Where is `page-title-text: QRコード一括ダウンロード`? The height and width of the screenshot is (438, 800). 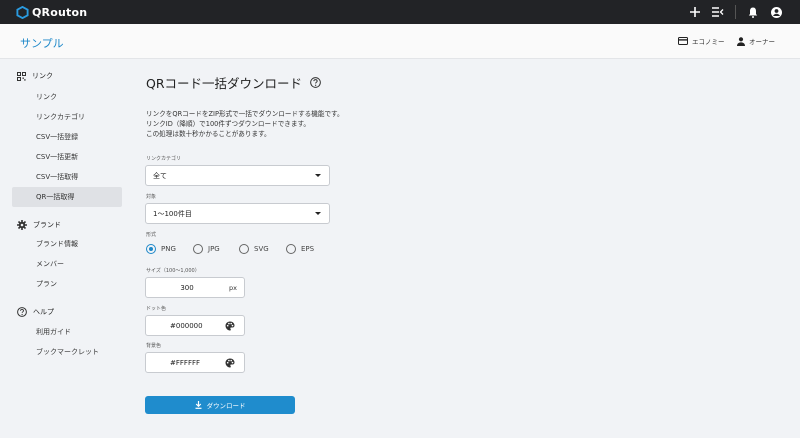 page-title-text: QRコード一括ダウンロード is located at coordinates (224, 83).